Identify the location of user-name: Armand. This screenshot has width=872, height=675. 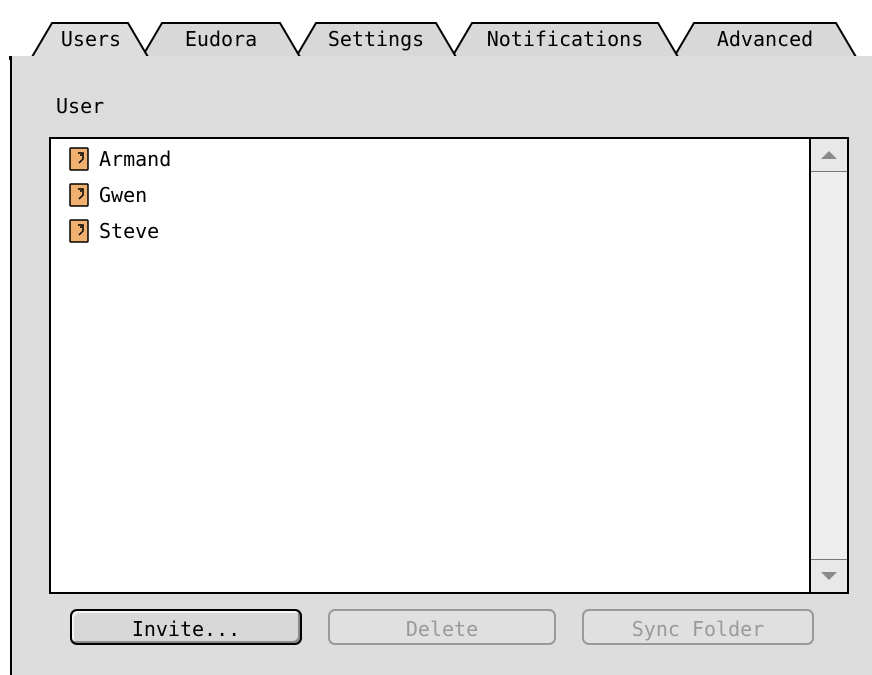
(135, 159).